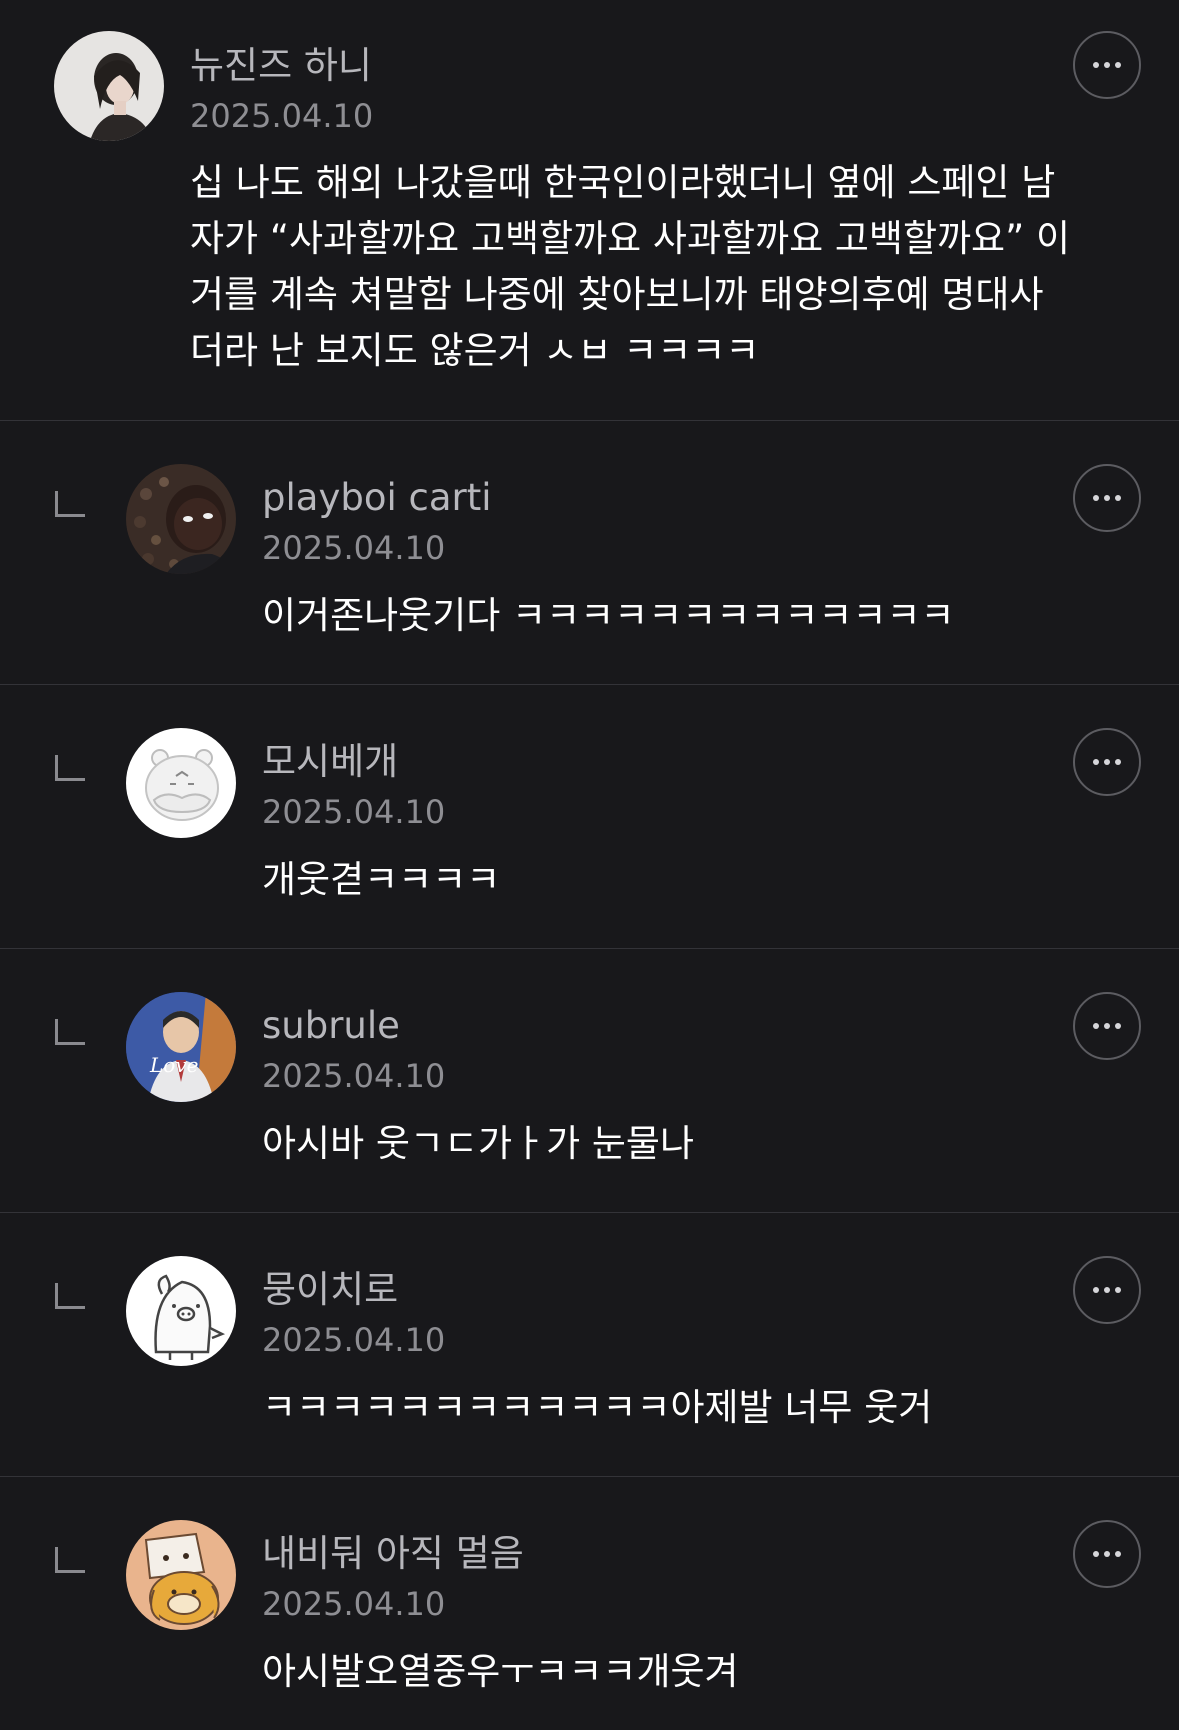 Image resolution: width=1179 pixels, height=1730 pixels. I want to click on comment-text: 아시바 웃ㄱㄷ가ㅏ가 눈물나, so click(478, 1143).